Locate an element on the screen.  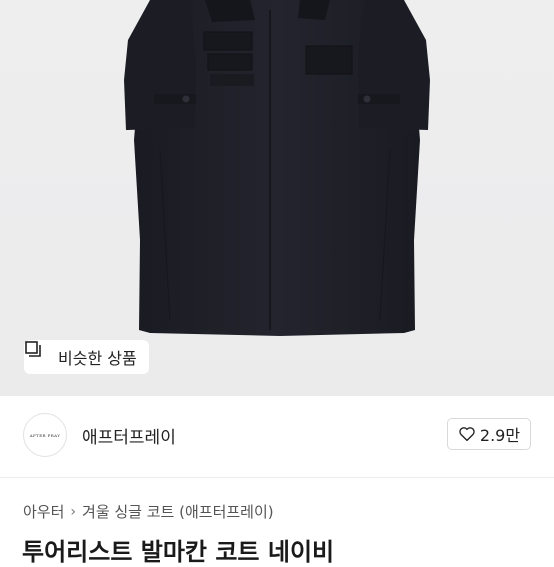
like-button: 2.9만 is located at coordinates (489, 434).